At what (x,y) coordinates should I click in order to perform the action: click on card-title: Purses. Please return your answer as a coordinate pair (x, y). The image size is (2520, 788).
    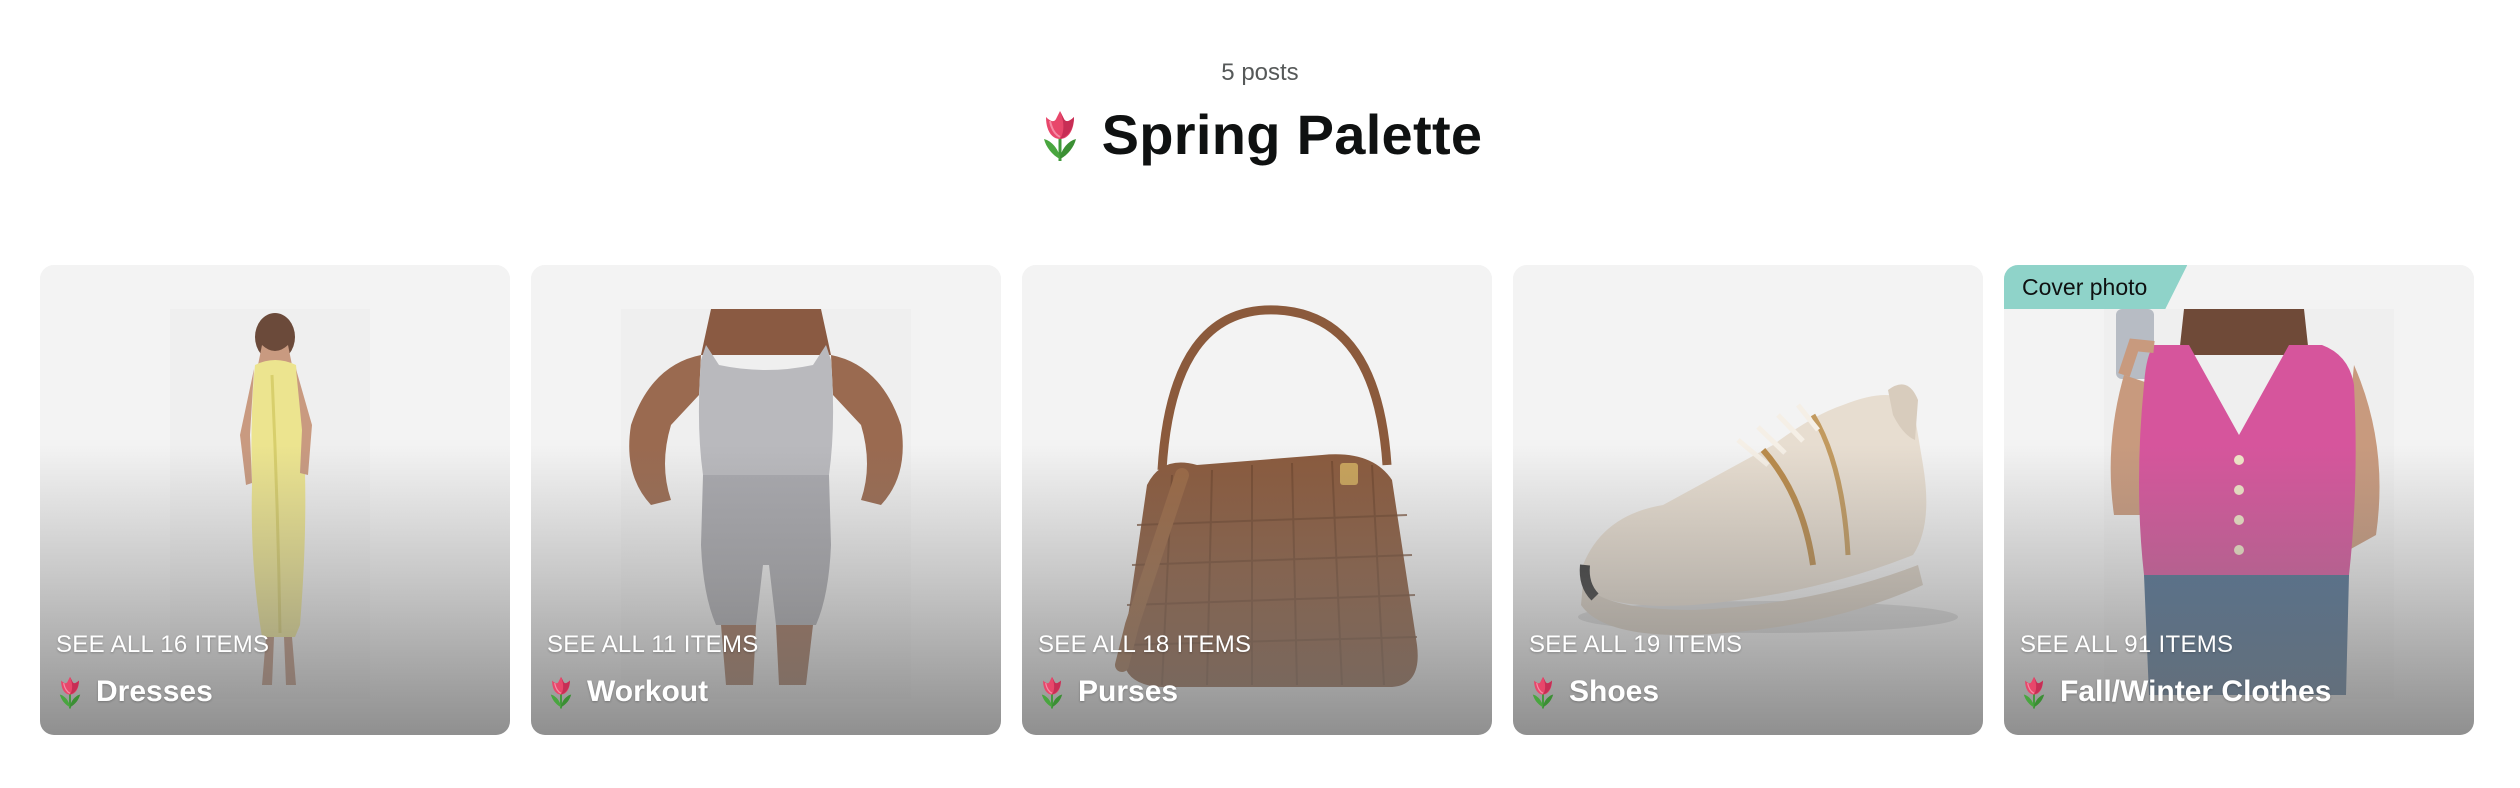
    Looking at the image, I should click on (1128, 691).